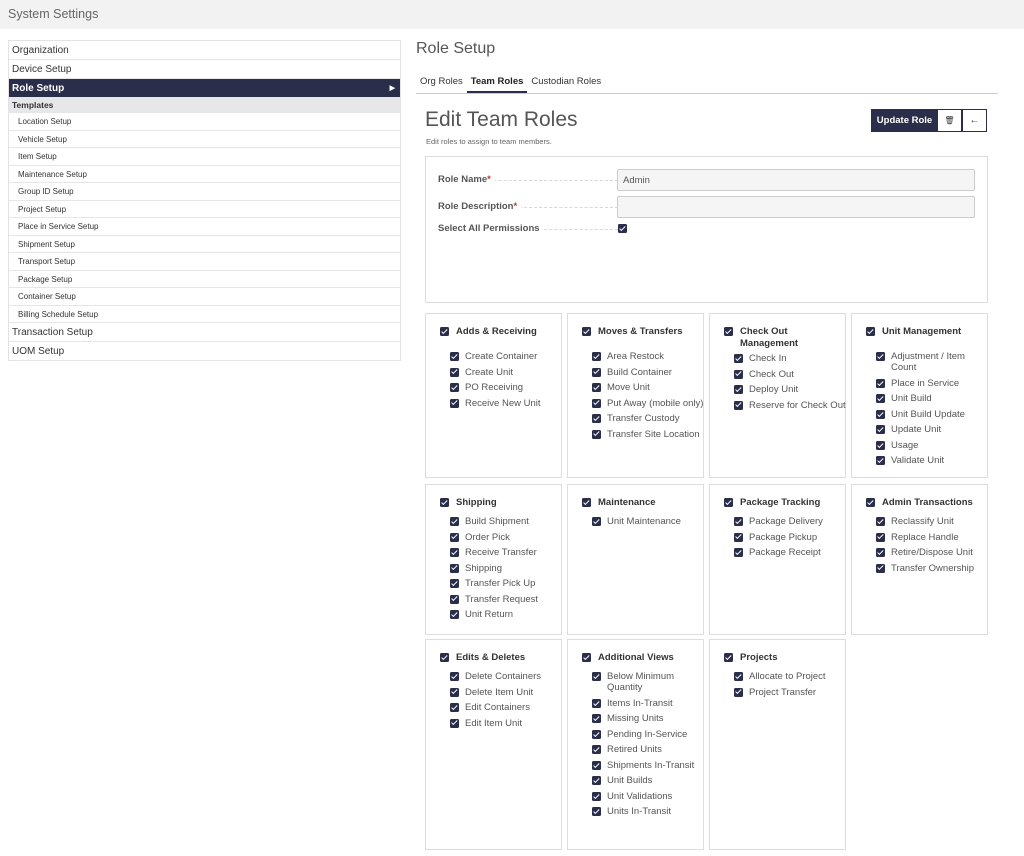 This screenshot has height=856, width=1024. Describe the element at coordinates (506, 707) in the screenshot. I see `permission-item: Edit Containers` at that location.